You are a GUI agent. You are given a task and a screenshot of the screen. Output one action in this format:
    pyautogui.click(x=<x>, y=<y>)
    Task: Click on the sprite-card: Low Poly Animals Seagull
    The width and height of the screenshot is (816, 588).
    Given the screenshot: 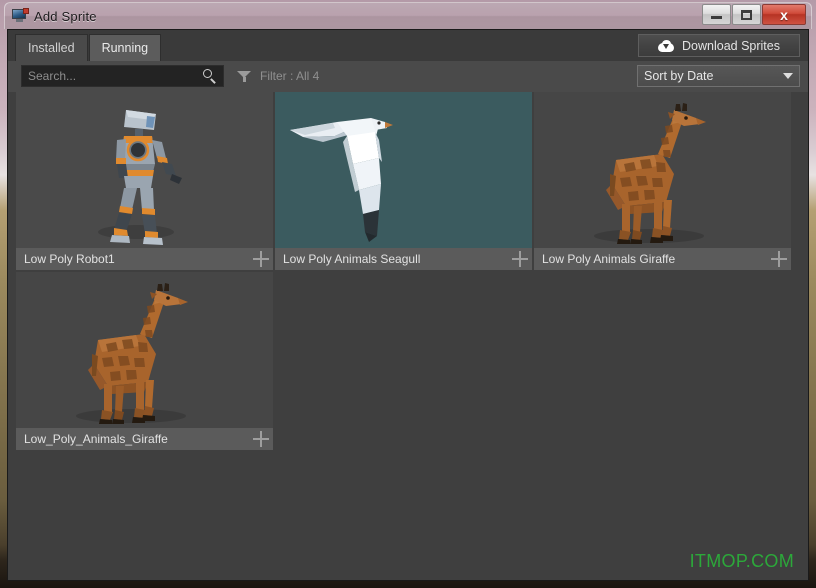 What is the action you would take?
    pyautogui.click(x=404, y=182)
    